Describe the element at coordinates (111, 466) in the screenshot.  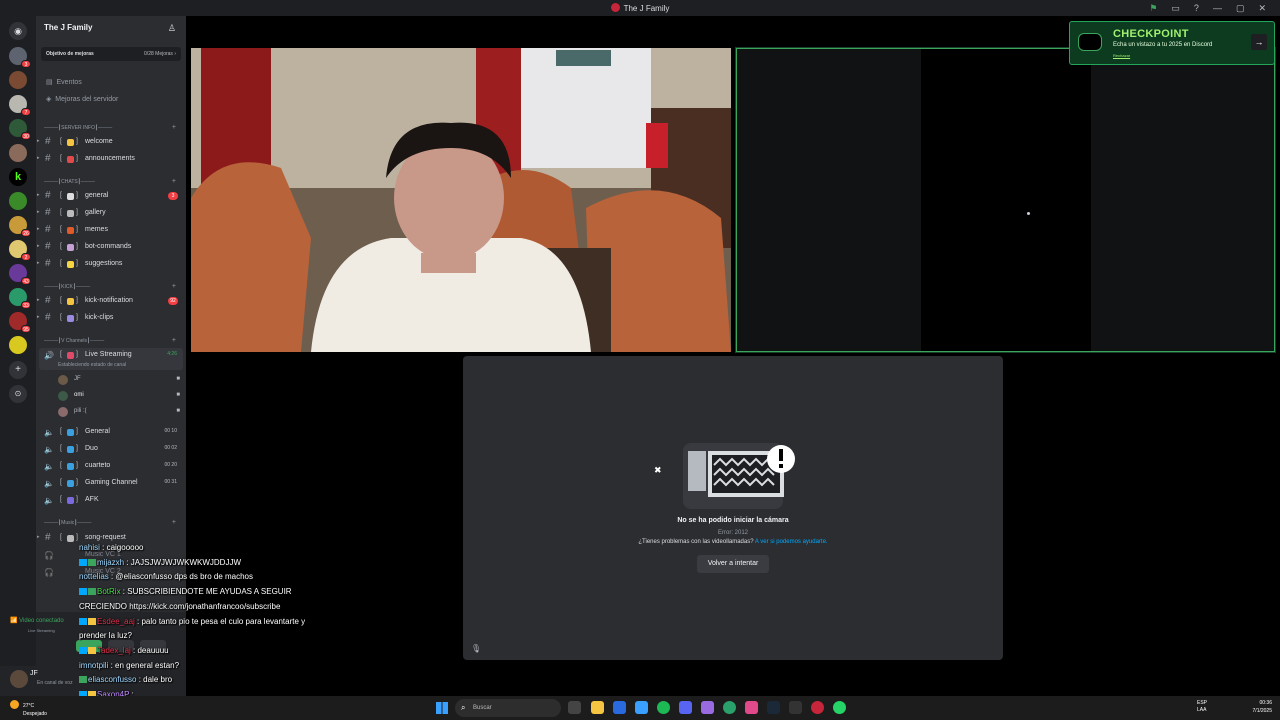
I see `voice-channel-cuarteto: 🔈[] cuarteto 00 20` at that location.